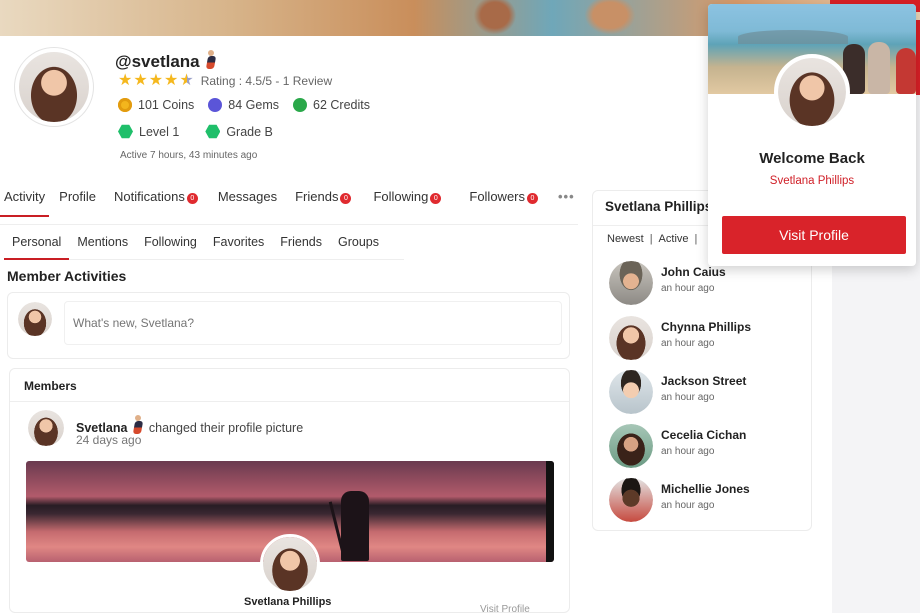 This screenshot has height=613, width=920. I want to click on tab-followers: Followers 0, so click(503, 202).